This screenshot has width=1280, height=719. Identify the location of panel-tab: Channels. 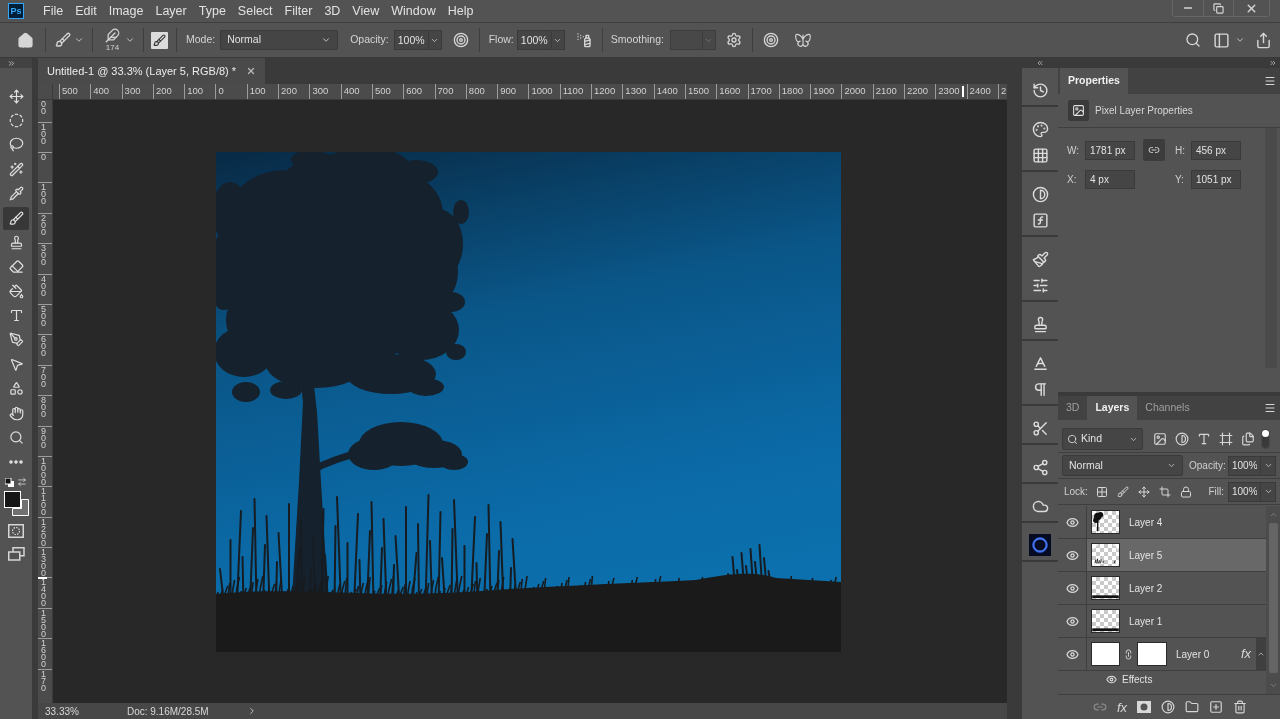
(1167, 408).